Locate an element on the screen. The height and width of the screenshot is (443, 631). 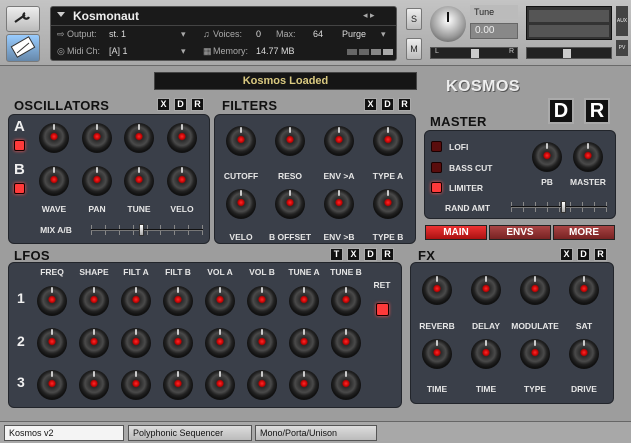
prev-next-arrows-icon: ◂ ▸ is located at coordinates (369, 15).